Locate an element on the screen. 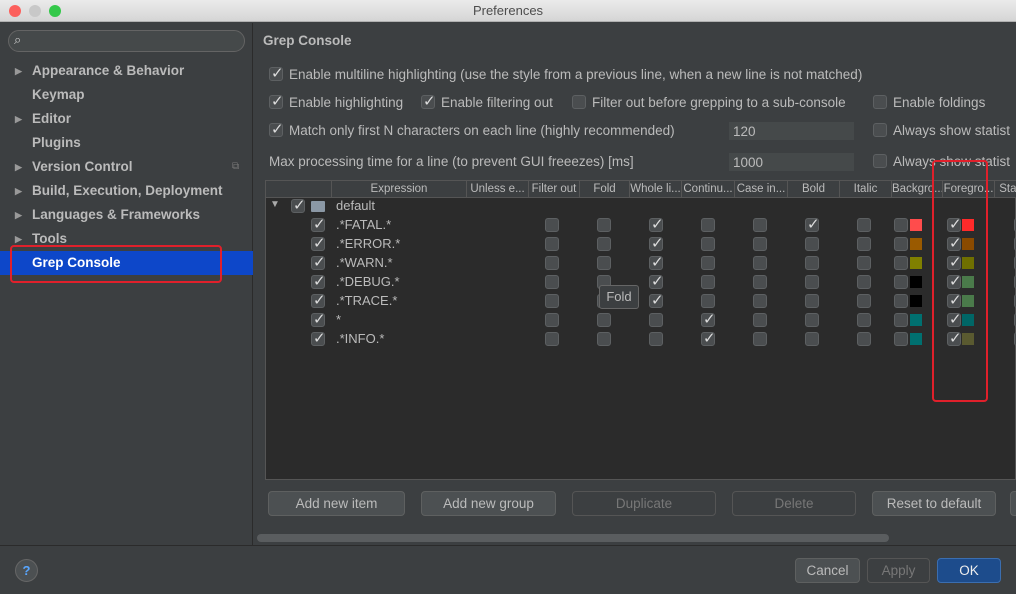 This screenshot has height=594, width=1016. column-header-7: Bold is located at coordinates (813, 189).